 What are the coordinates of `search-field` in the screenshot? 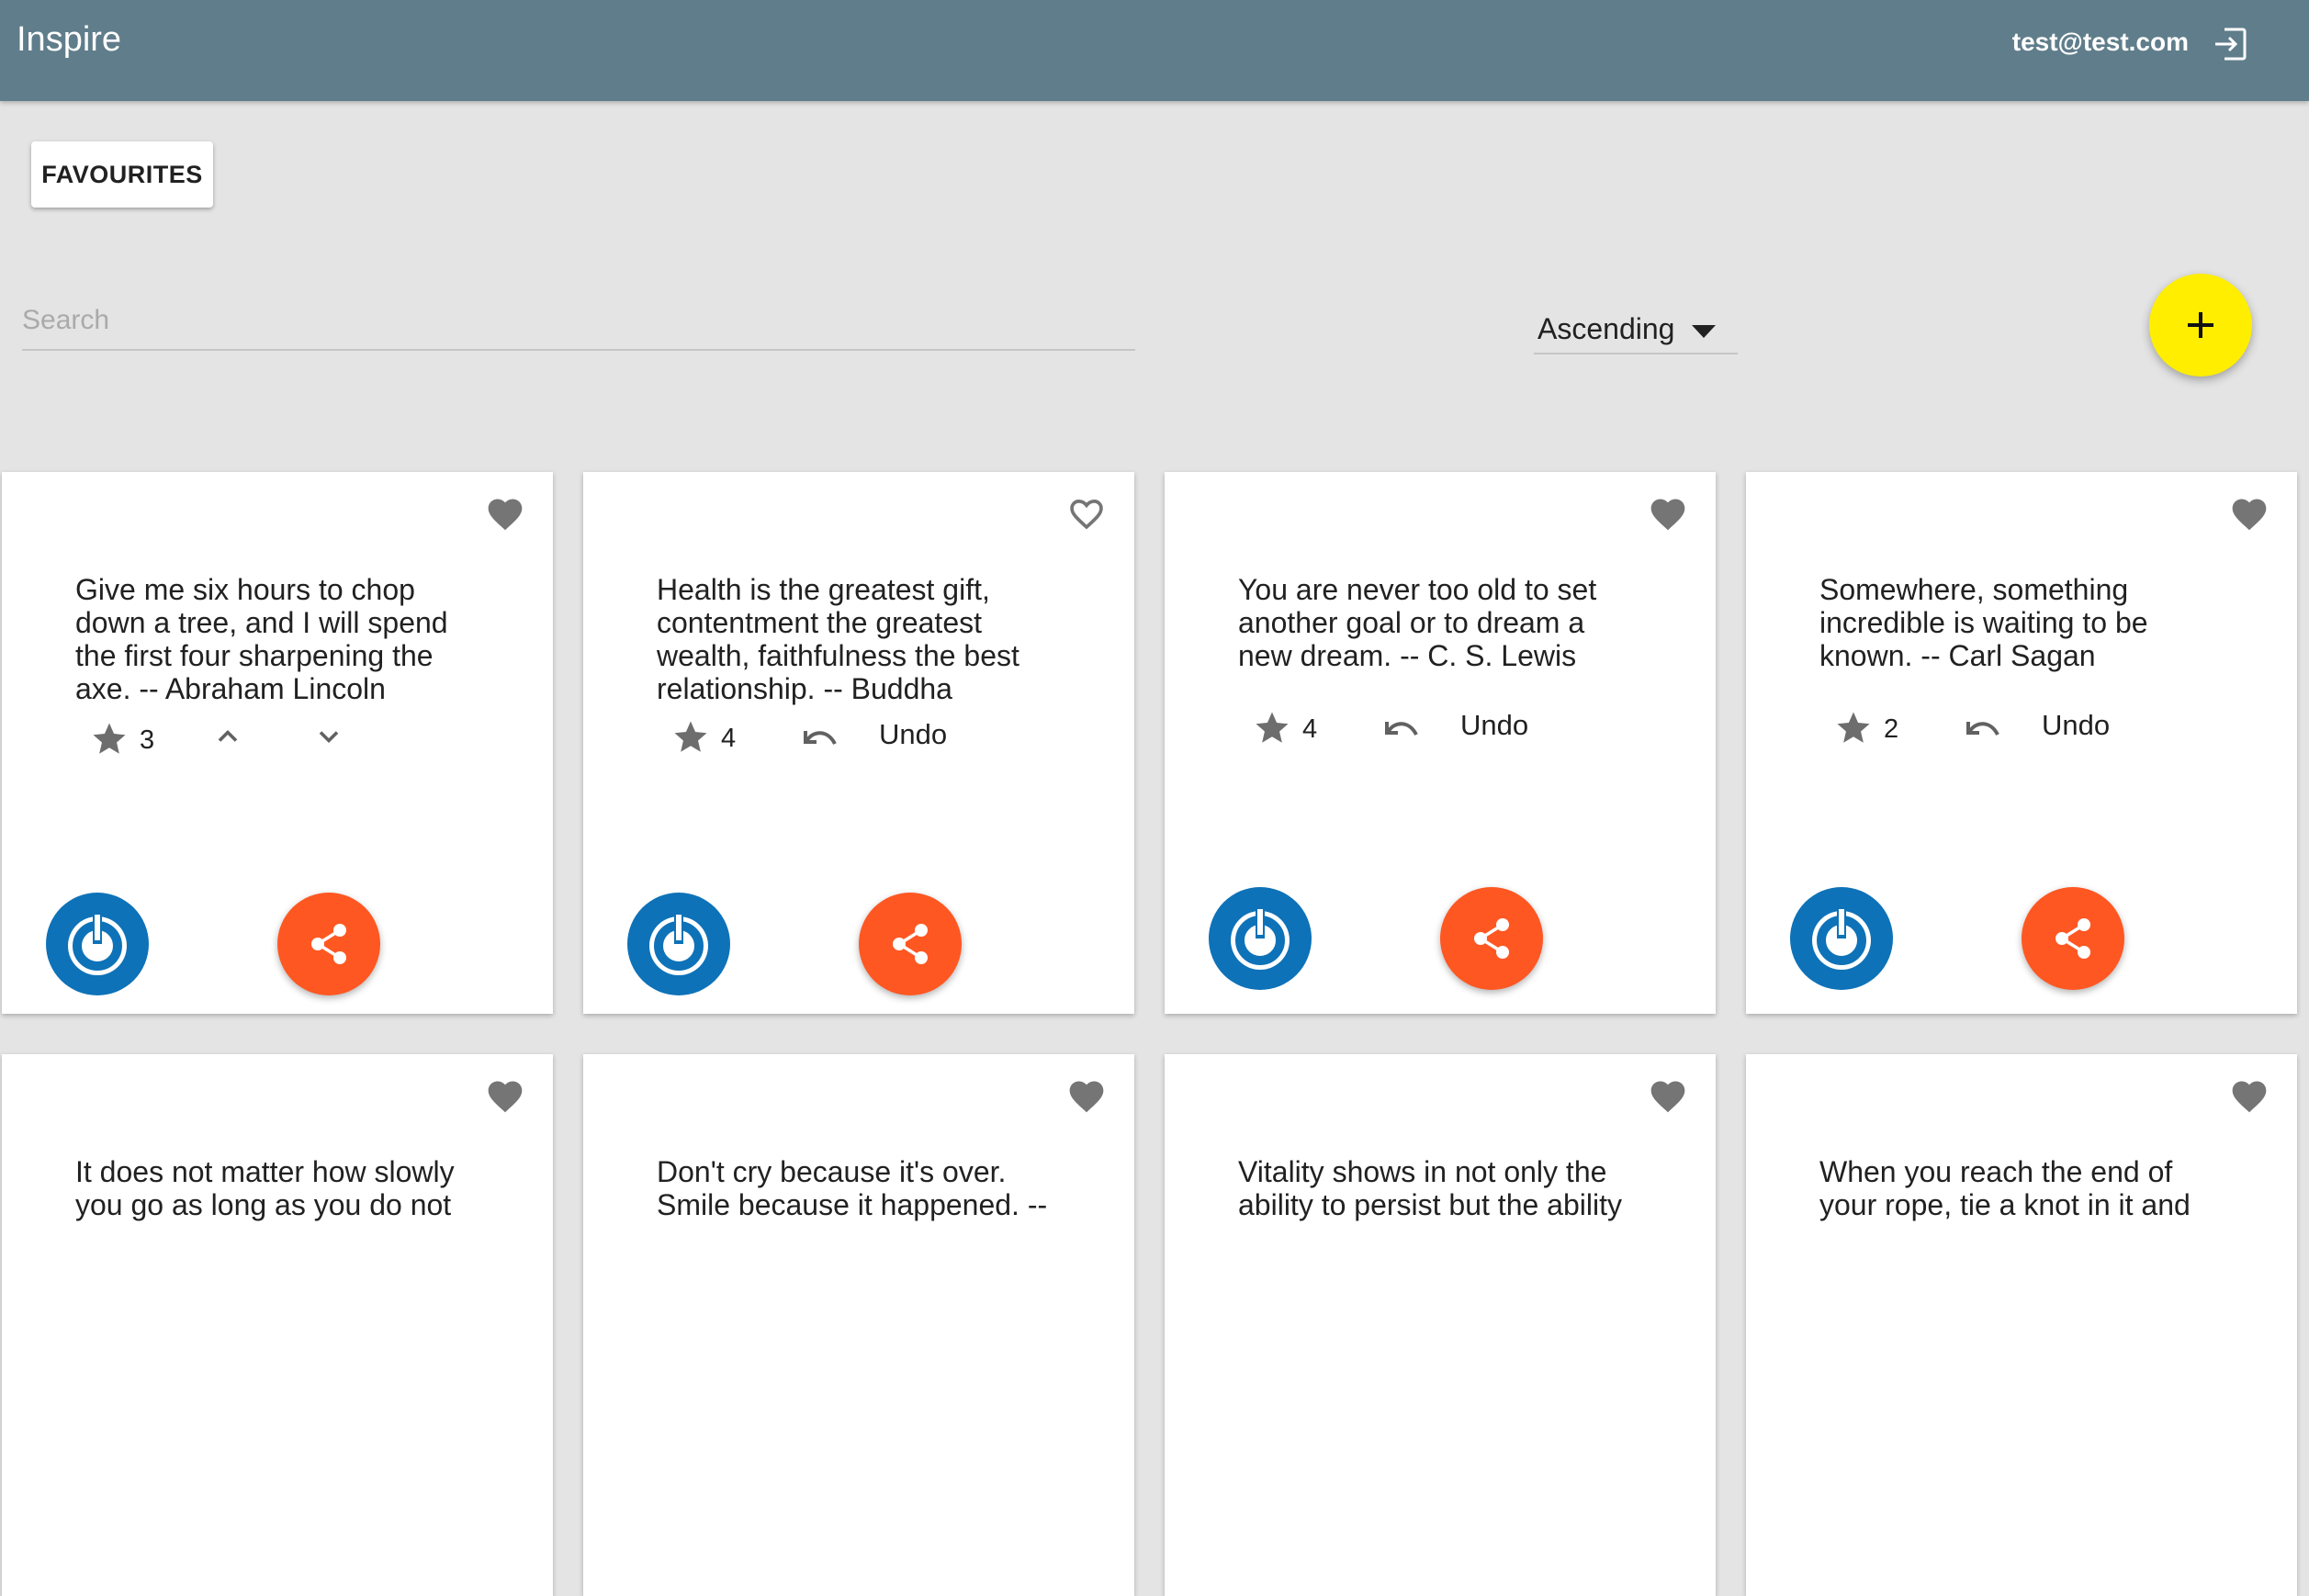 It's located at (579, 322).